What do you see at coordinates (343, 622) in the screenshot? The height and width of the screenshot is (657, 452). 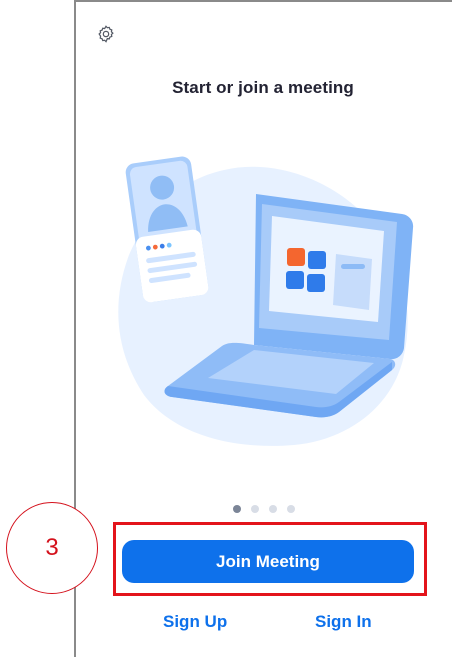 I see `sign-in-link: Sign In` at bounding box center [343, 622].